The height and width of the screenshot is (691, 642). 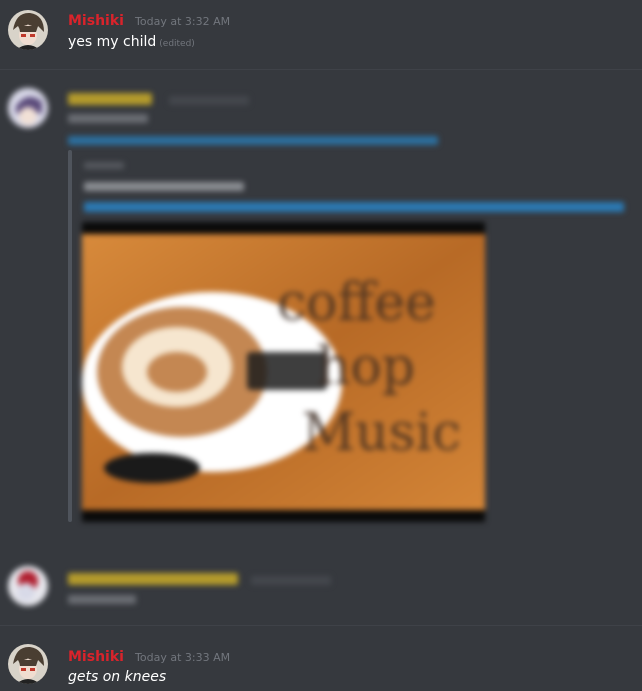 I want to click on message-content: yes my child (edited), so click(x=131, y=42).